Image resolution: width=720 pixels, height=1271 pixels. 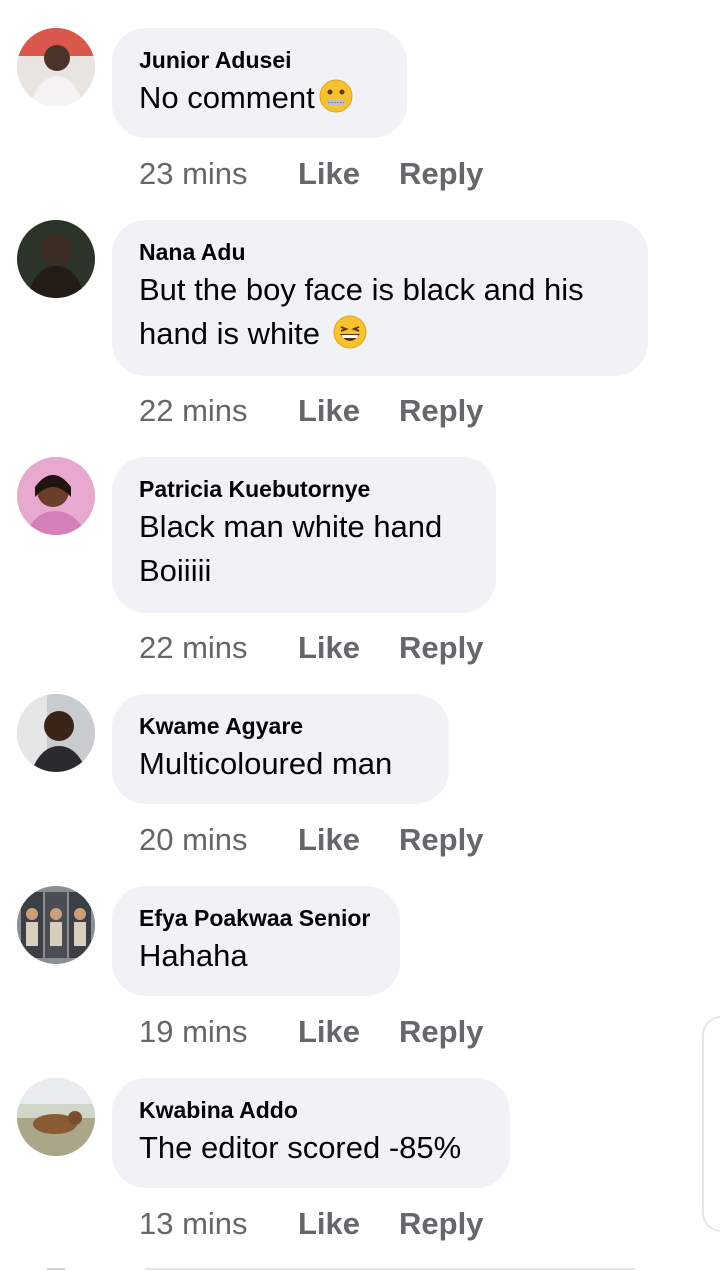 What do you see at coordinates (291, 548) in the screenshot?
I see `comment-text: Black man white hand Boiiiii` at bounding box center [291, 548].